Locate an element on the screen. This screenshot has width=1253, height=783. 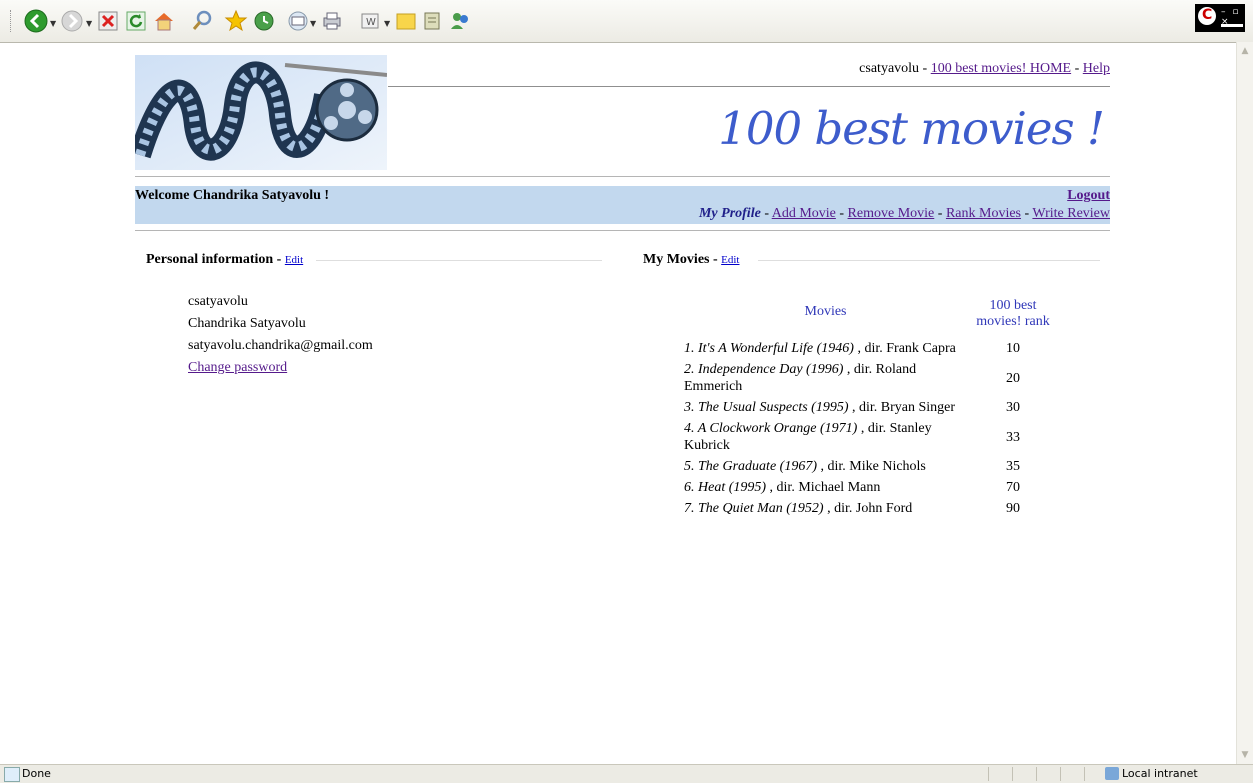
my-movies-edit-link: Edit is located at coordinates (730, 260).